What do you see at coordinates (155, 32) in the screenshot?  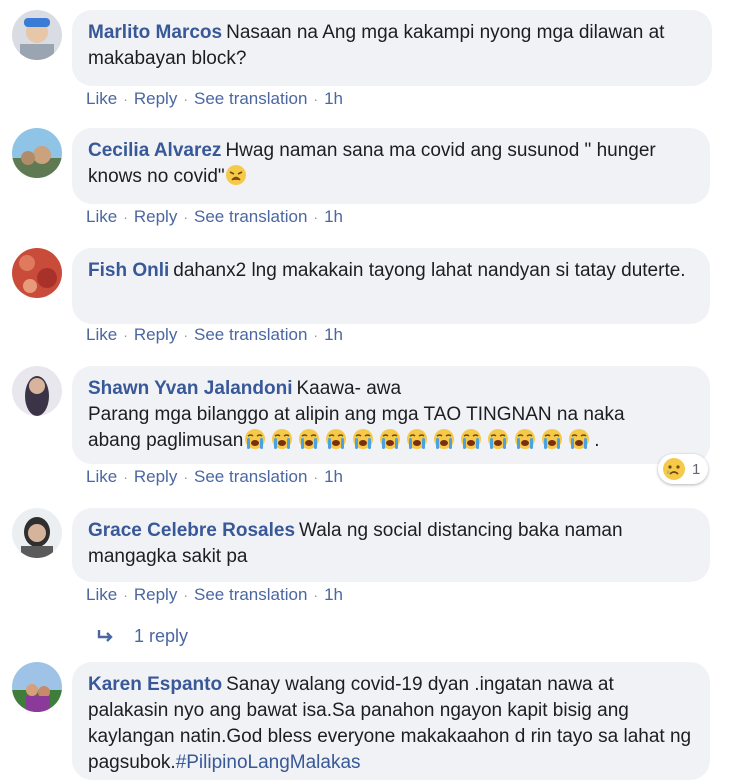 I see `author-name: Marlito Marcos` at bounding box center [155, 32].